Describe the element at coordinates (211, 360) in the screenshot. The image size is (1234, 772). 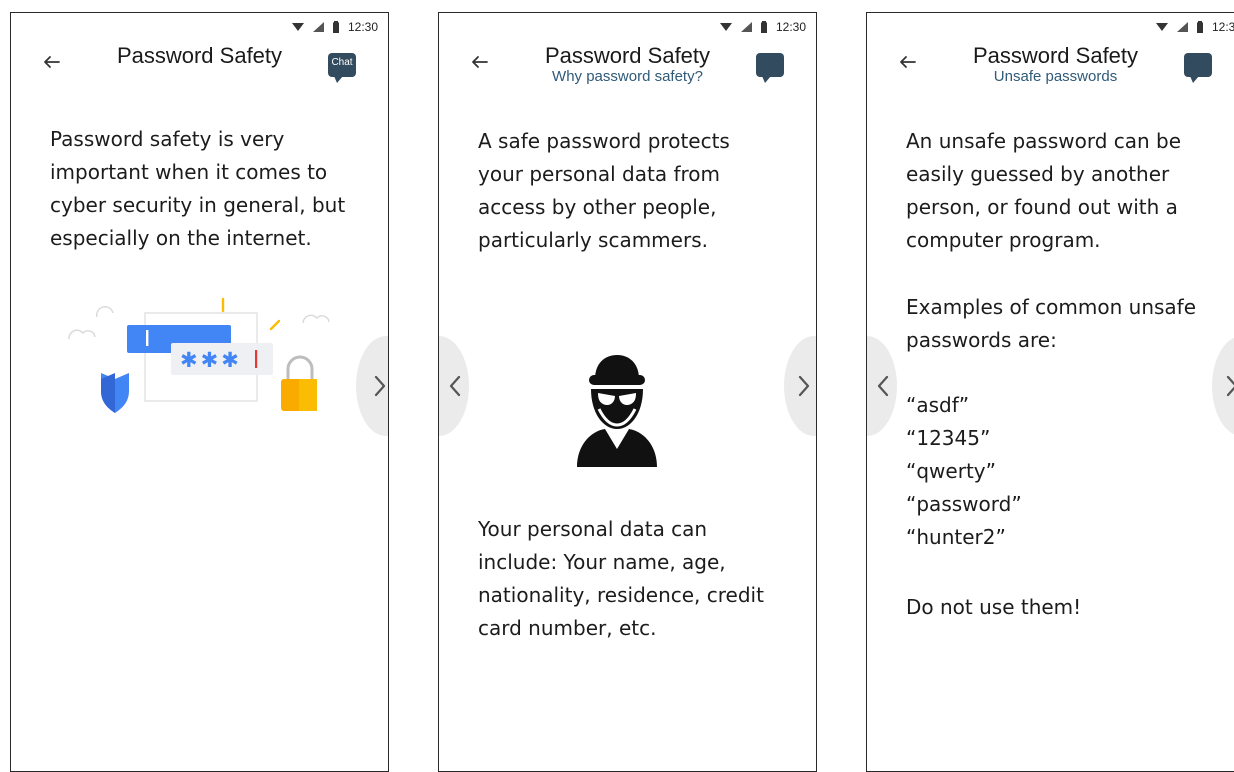
I see `masked-password: ✱✱✱` at that location.